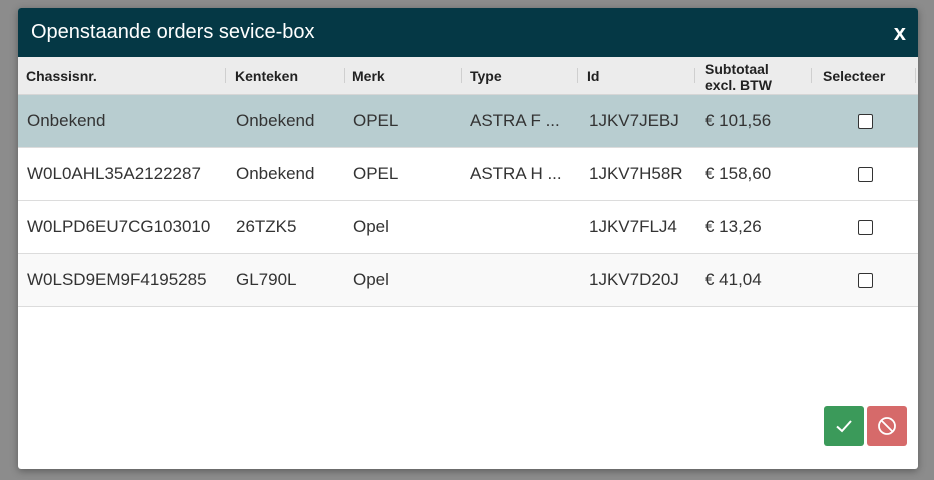 The width and height of the screenshot is (934, 480). I want to click on checkmark-icon, so click(844, 426).